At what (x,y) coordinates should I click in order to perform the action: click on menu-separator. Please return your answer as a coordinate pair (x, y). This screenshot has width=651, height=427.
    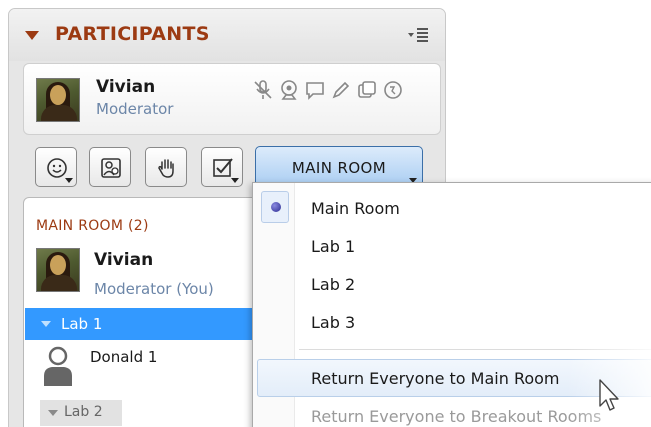
    Looking at the image, I should click on (475, 349).